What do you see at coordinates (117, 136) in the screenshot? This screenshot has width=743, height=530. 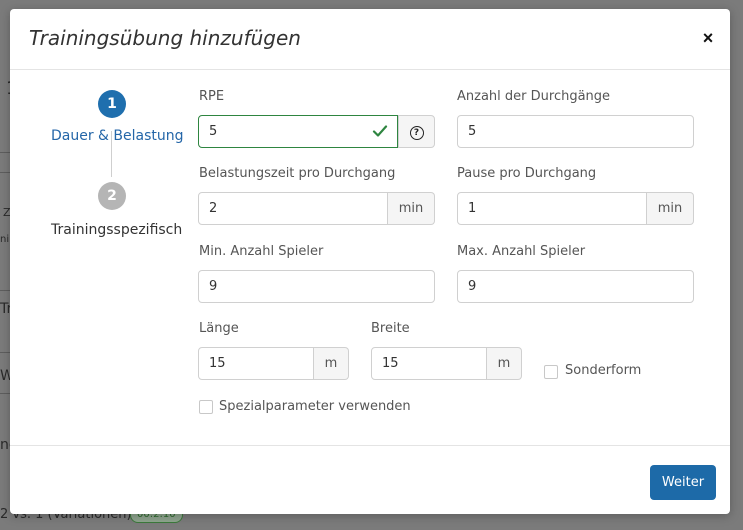 I see `step-1-label: Dauer & Belastung` at bounding box center [117, 136].